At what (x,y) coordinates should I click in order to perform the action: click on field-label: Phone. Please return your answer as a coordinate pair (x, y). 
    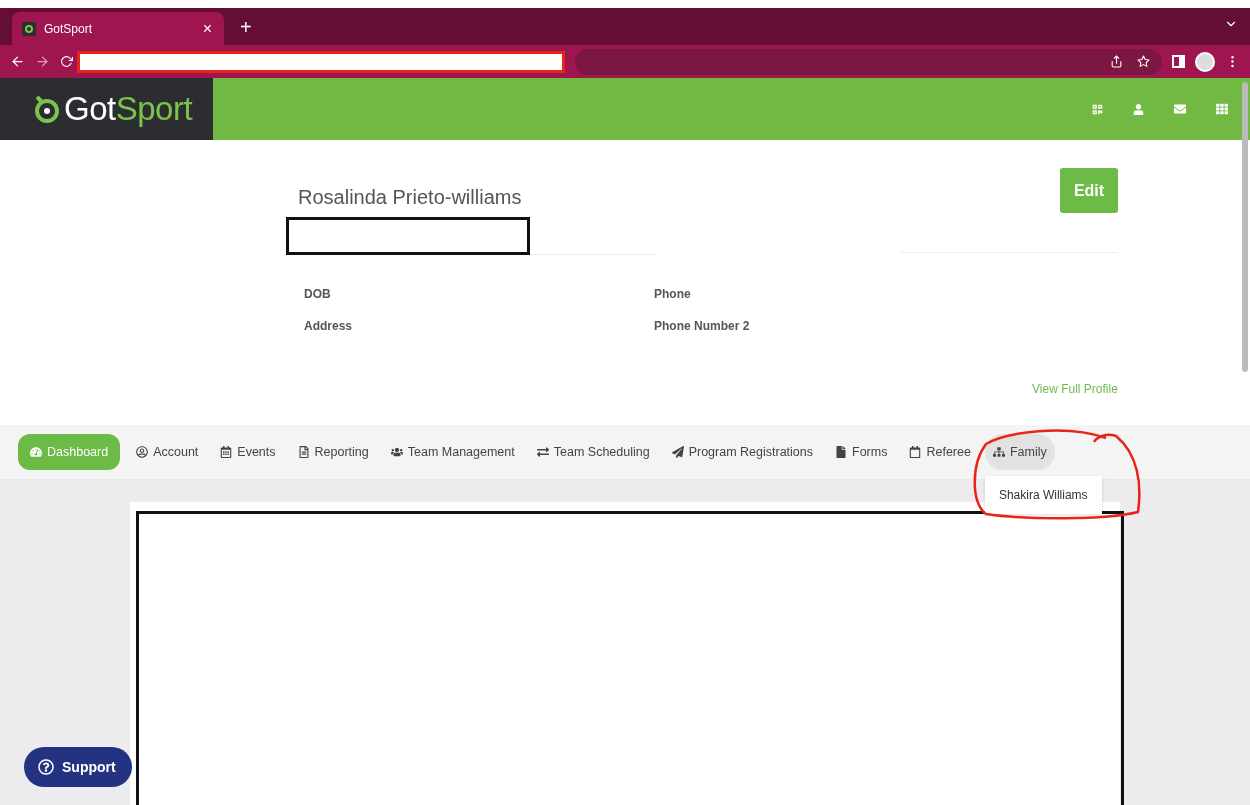
    Looking at the image, I should click on (673, 295).